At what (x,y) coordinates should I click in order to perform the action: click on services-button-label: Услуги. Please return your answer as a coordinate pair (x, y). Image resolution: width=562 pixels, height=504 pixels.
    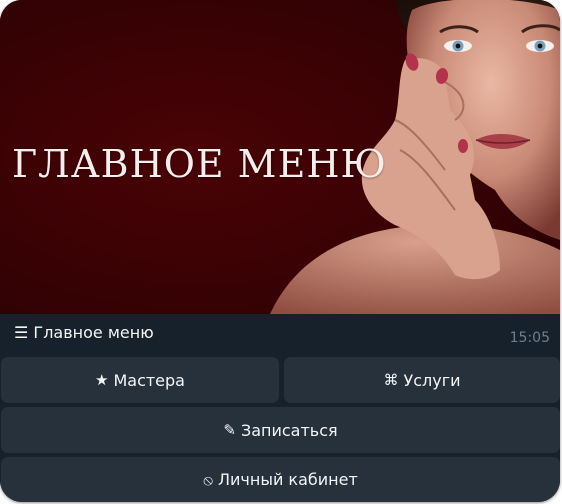
    Looking at the image, I should click on (432, 380).